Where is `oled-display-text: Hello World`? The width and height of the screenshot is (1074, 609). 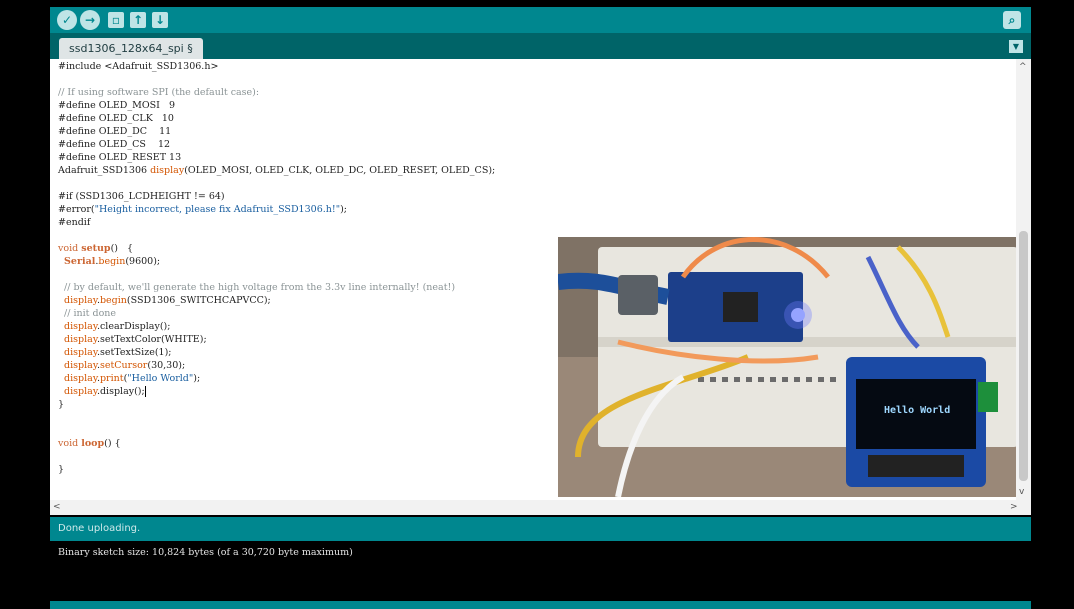 oled-display-text: Hello World is located at coordinates (917, 410).